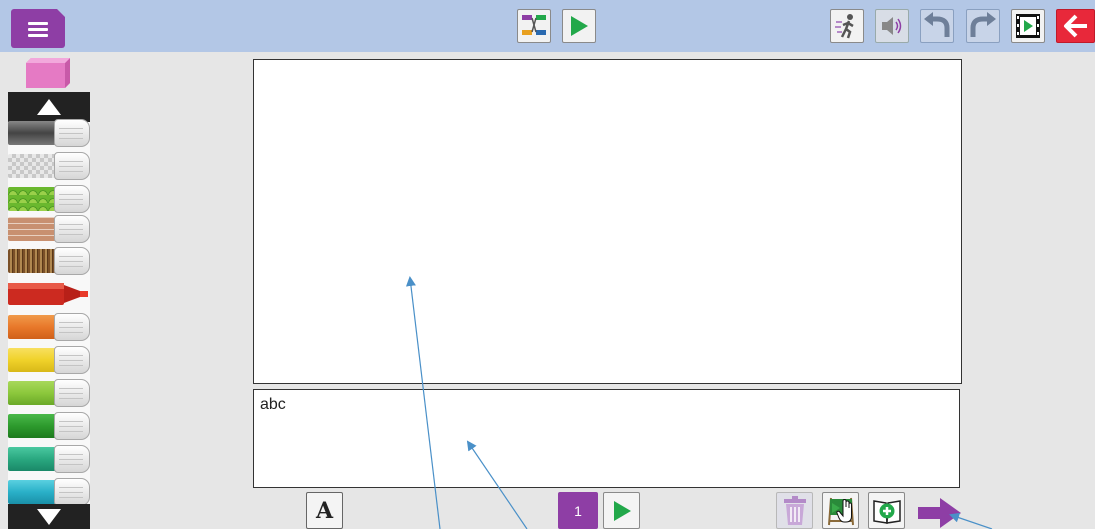 This screenshot has height=529, width=1095. Describe the element at coordinates (273, 404) in the screenshot. I see `page-text-value: abc` at that location.